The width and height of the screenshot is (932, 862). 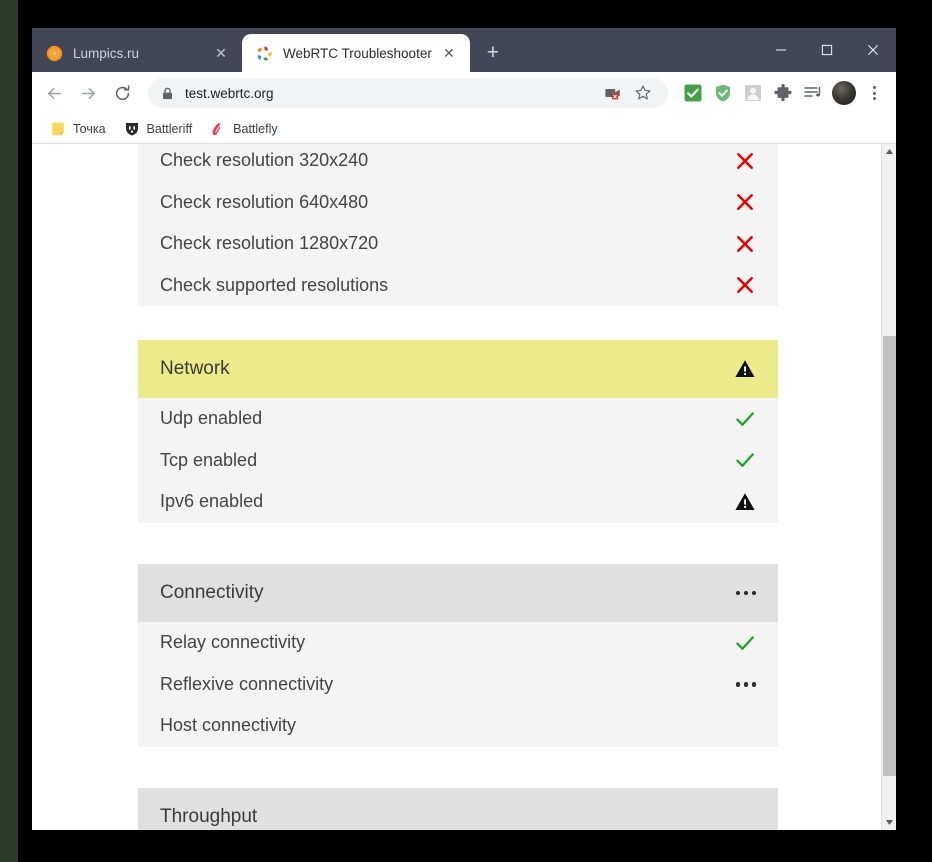 I want to click on test-label: Host connectivity, so click(x=228, y=725).